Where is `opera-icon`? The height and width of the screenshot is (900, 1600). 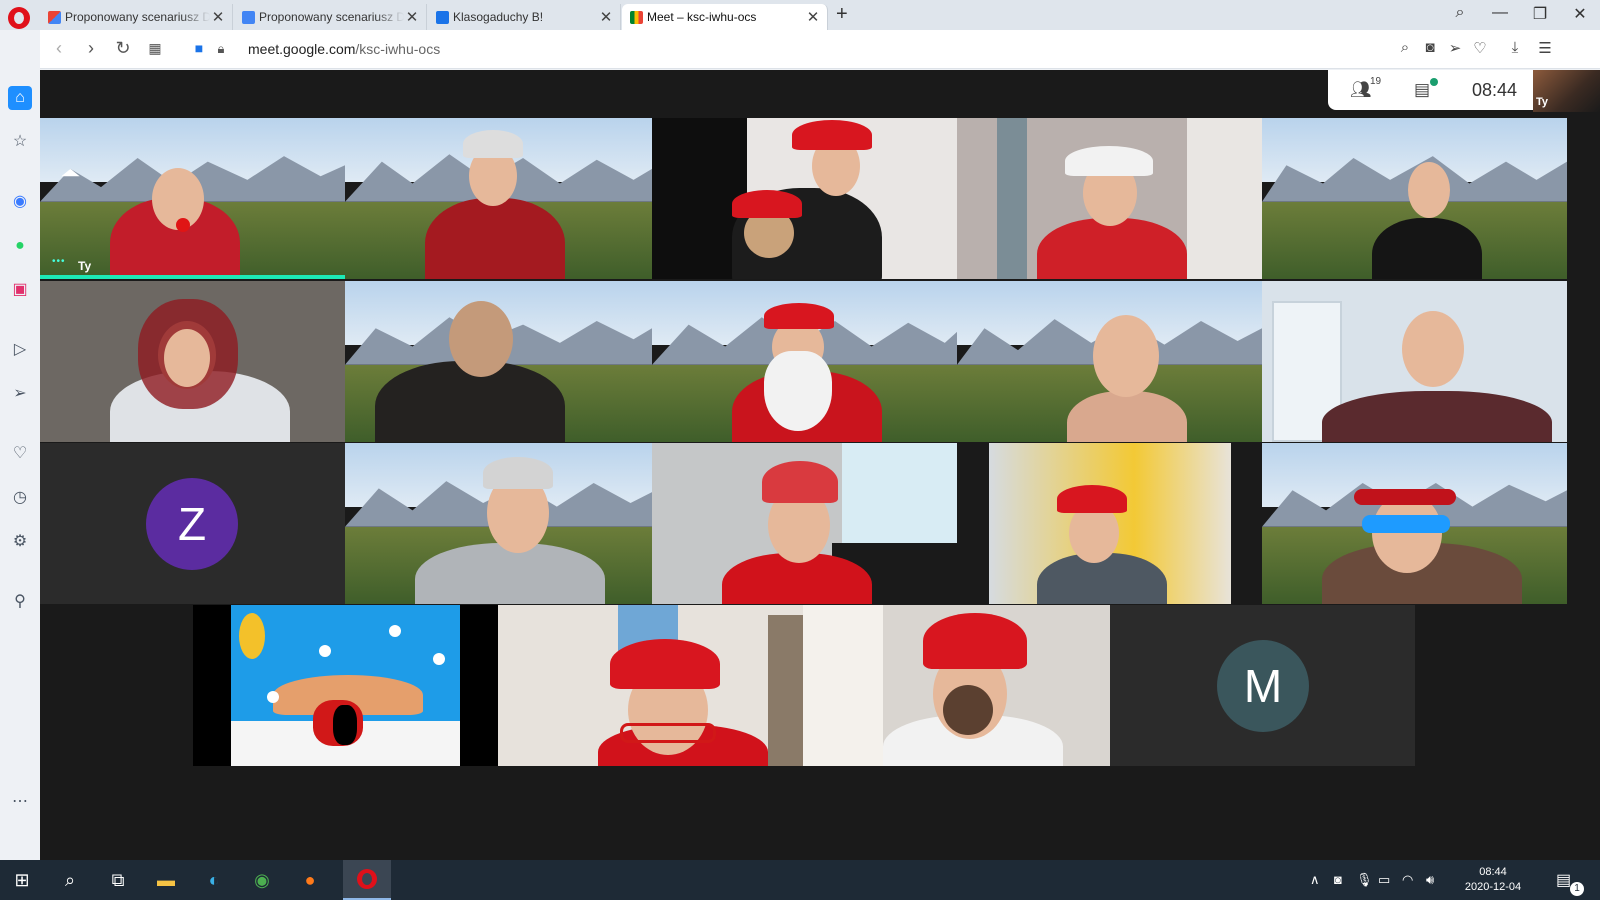
opera-icon is located at coordinates (367, 879).